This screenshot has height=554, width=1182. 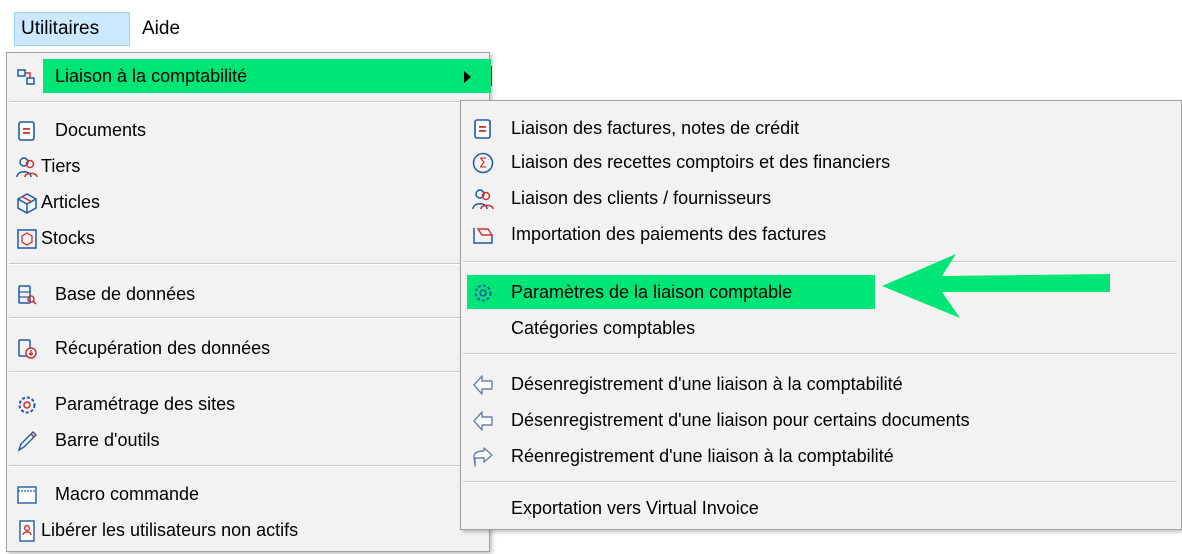 What do you see at coordinates (27, 349) in the screenshot?
I see `recovery-icon` at bounding box center [27, 349].